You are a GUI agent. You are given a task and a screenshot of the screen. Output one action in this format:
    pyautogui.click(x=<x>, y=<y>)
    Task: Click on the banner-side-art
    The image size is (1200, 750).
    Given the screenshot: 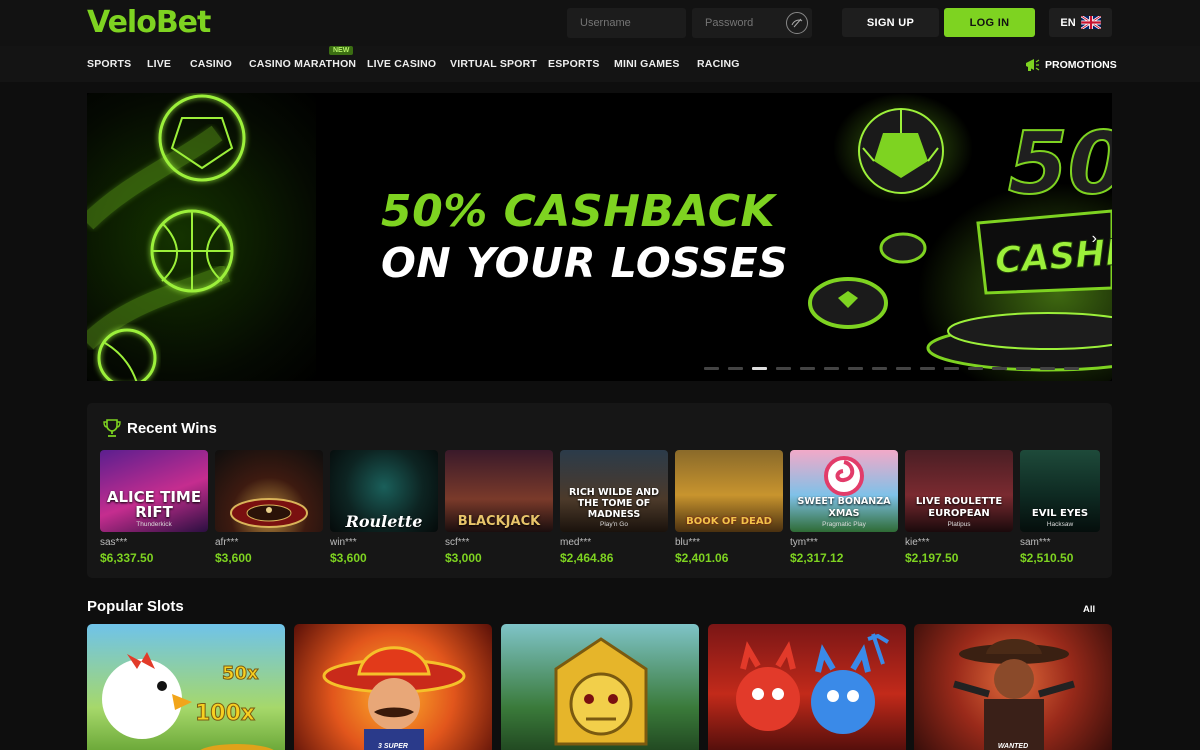 What is the action you would take?
    pyautogui.click(x=201, y=237)
    